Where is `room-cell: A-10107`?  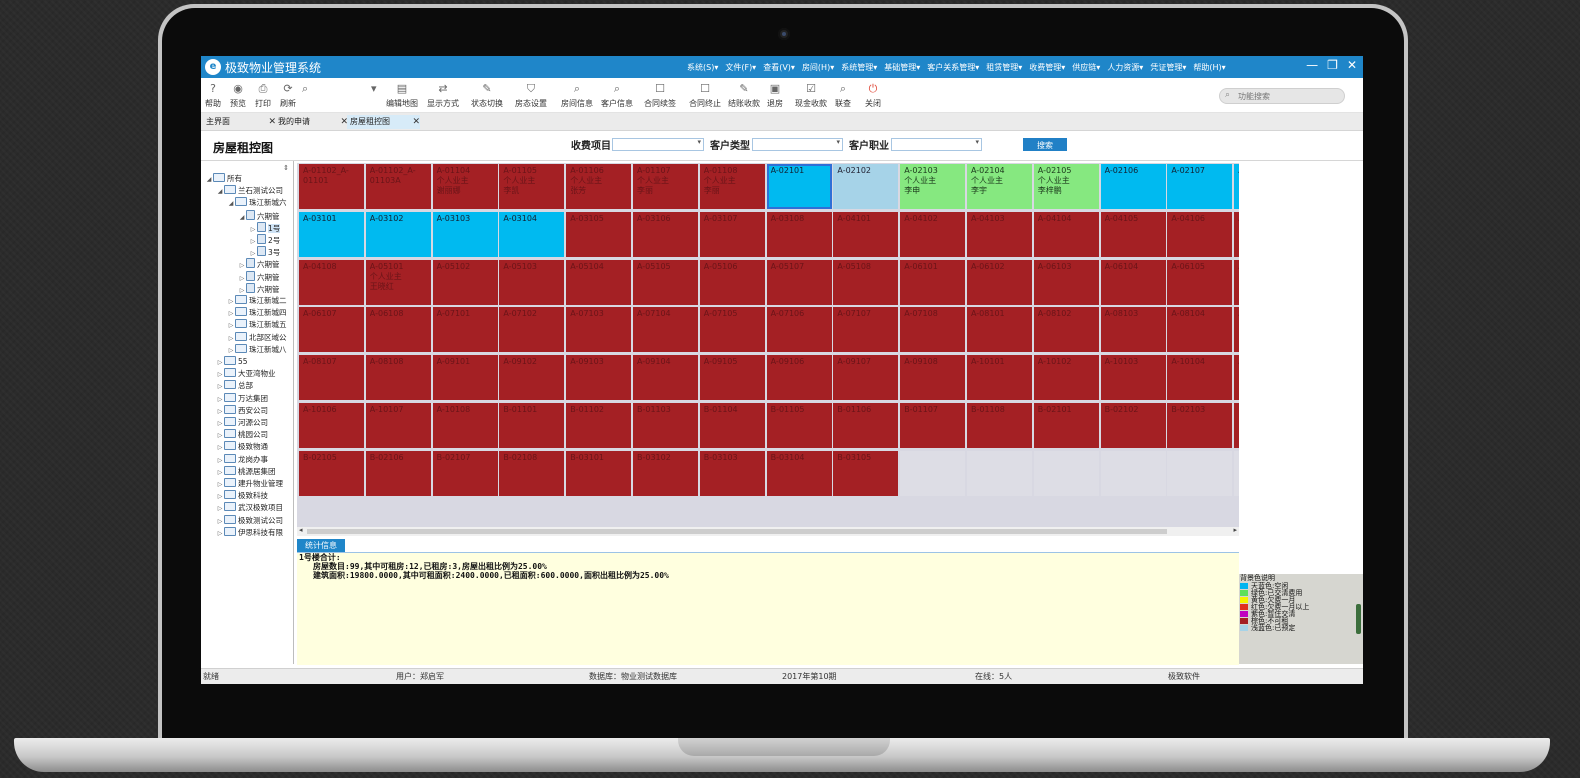 room-cell: A-10107 is located at coordinates (398, 425).